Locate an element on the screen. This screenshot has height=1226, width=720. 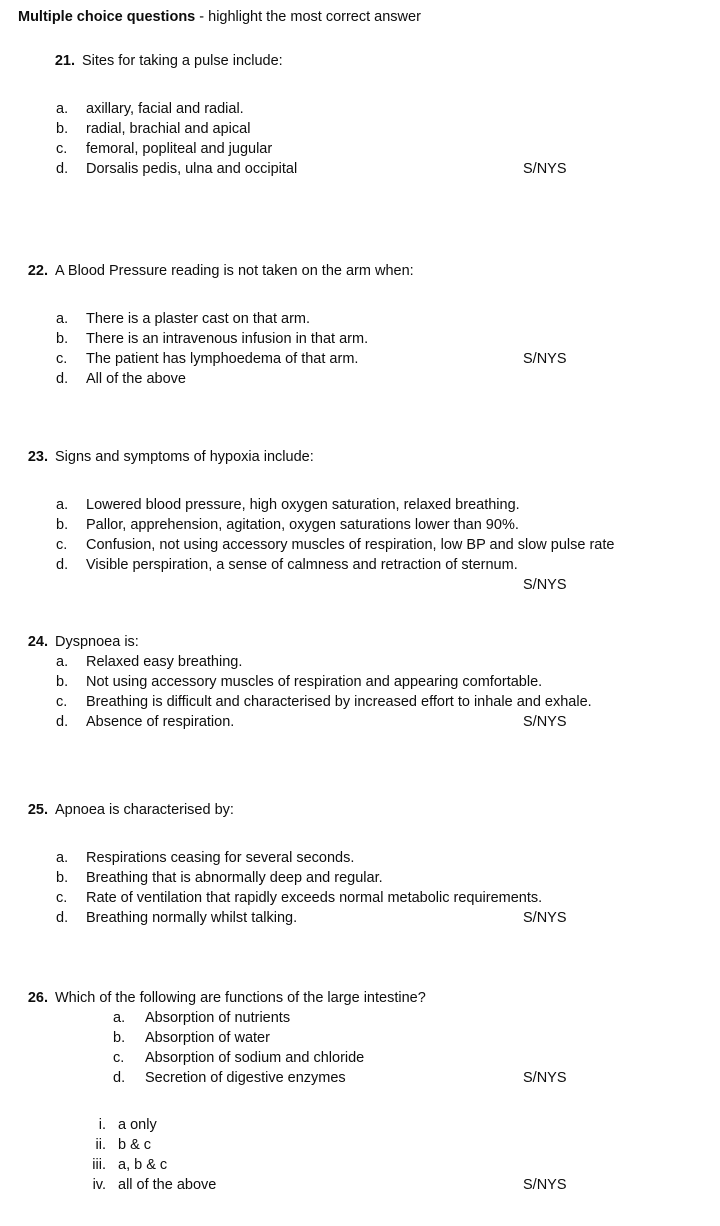
option-row: d. All of the above is located at coordinates (360, 379).